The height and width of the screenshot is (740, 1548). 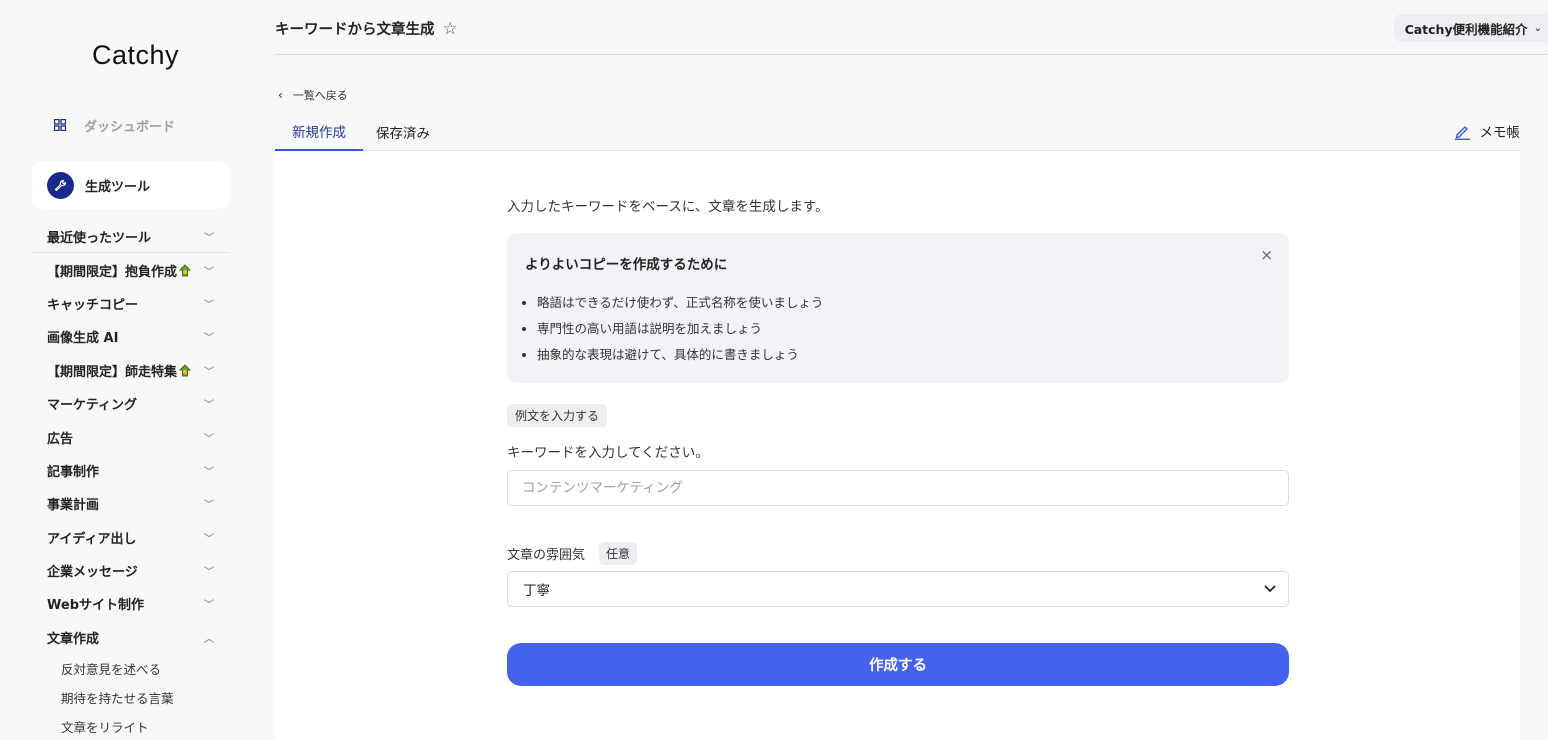 What do you see at coordinates (60, 185) in the screenshot?
I see `wrench-icon` at bounding box center [60, 185].